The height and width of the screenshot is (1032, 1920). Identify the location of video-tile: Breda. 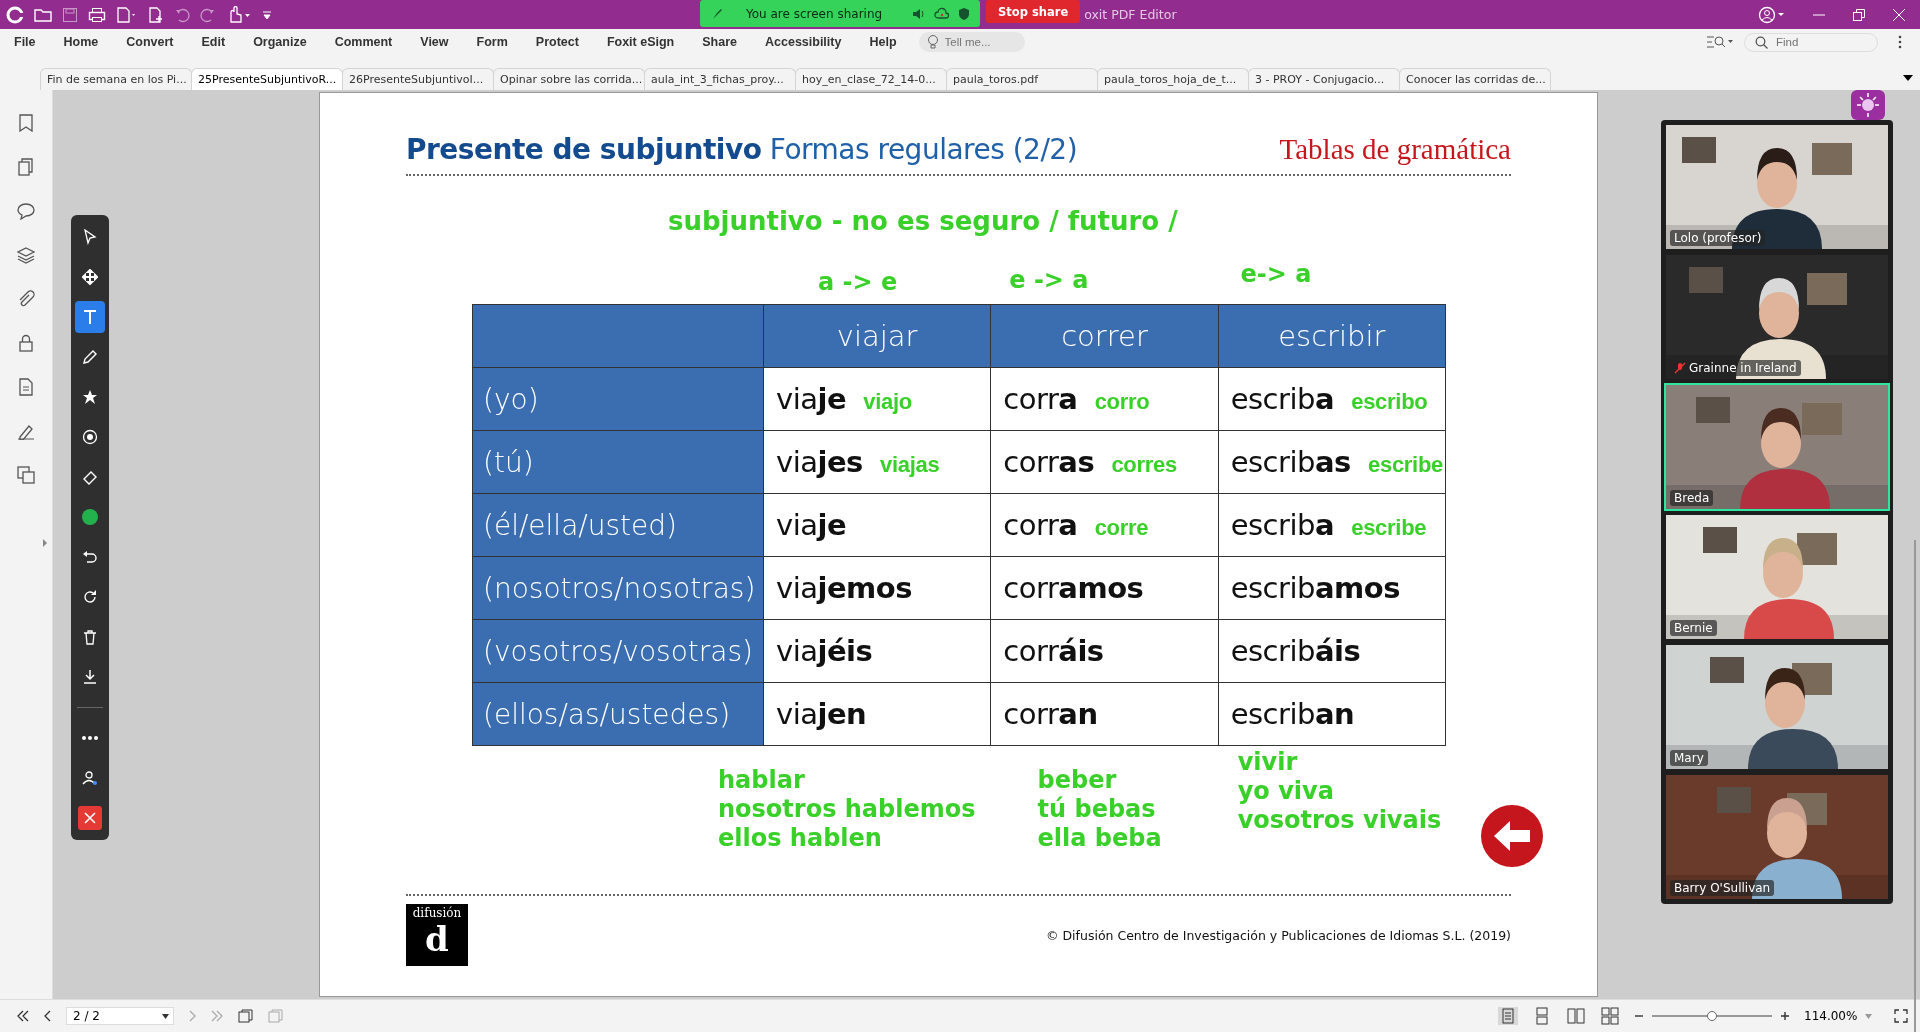
(1777, 447).